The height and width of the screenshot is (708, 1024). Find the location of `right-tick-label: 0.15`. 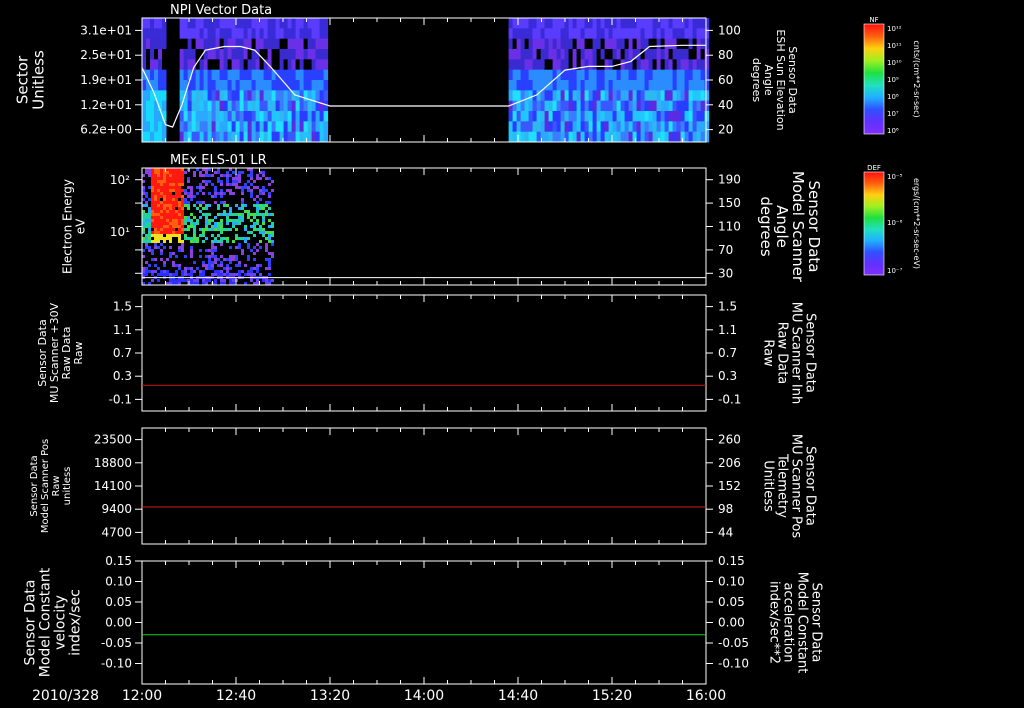

right-tick-label: 0.15 is located at coordinates (731, 561).